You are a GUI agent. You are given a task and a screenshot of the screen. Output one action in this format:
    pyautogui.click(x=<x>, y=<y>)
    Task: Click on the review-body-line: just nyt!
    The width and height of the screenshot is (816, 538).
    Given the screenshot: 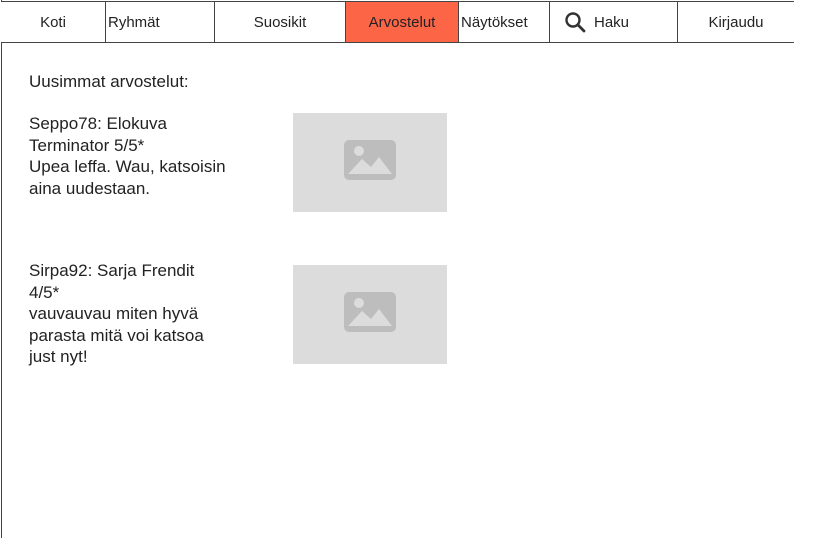 What is the action you would take?
    pyautogui.click(x=58, y=356)
    